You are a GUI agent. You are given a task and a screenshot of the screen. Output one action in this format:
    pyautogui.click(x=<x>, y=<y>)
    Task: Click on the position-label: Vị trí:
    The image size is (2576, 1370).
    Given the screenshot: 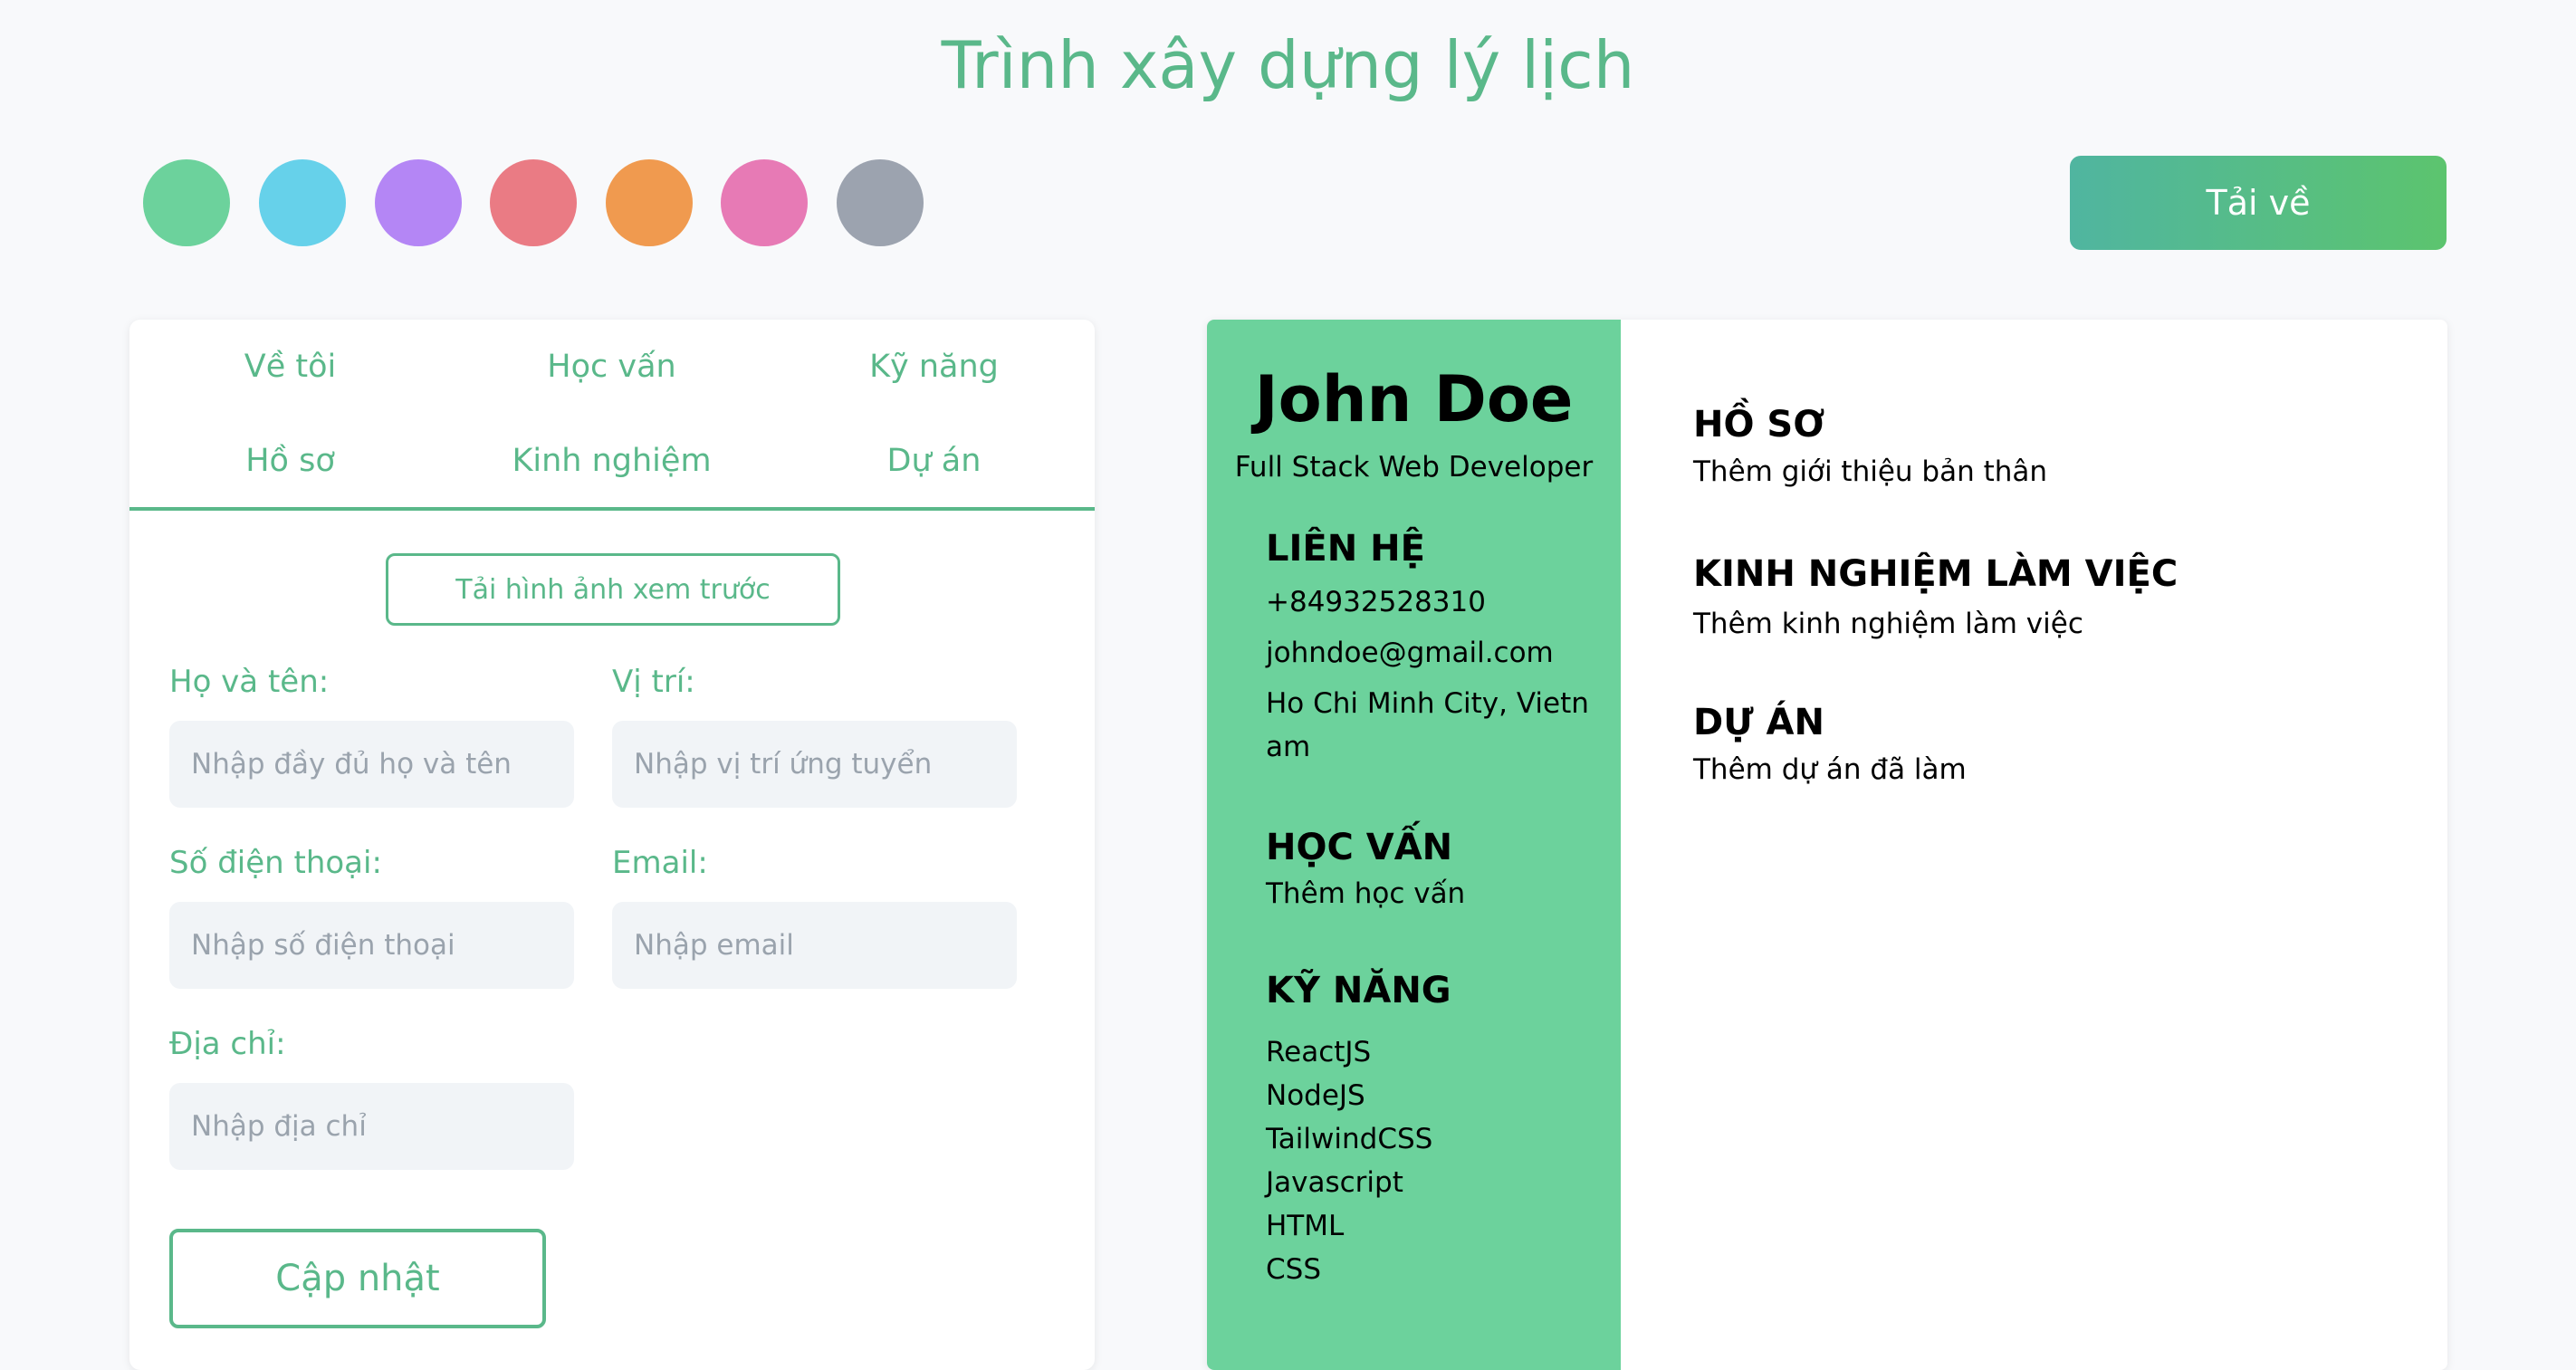 What is the action you would take?
    pyautogui.click(x=653, y=682)
    